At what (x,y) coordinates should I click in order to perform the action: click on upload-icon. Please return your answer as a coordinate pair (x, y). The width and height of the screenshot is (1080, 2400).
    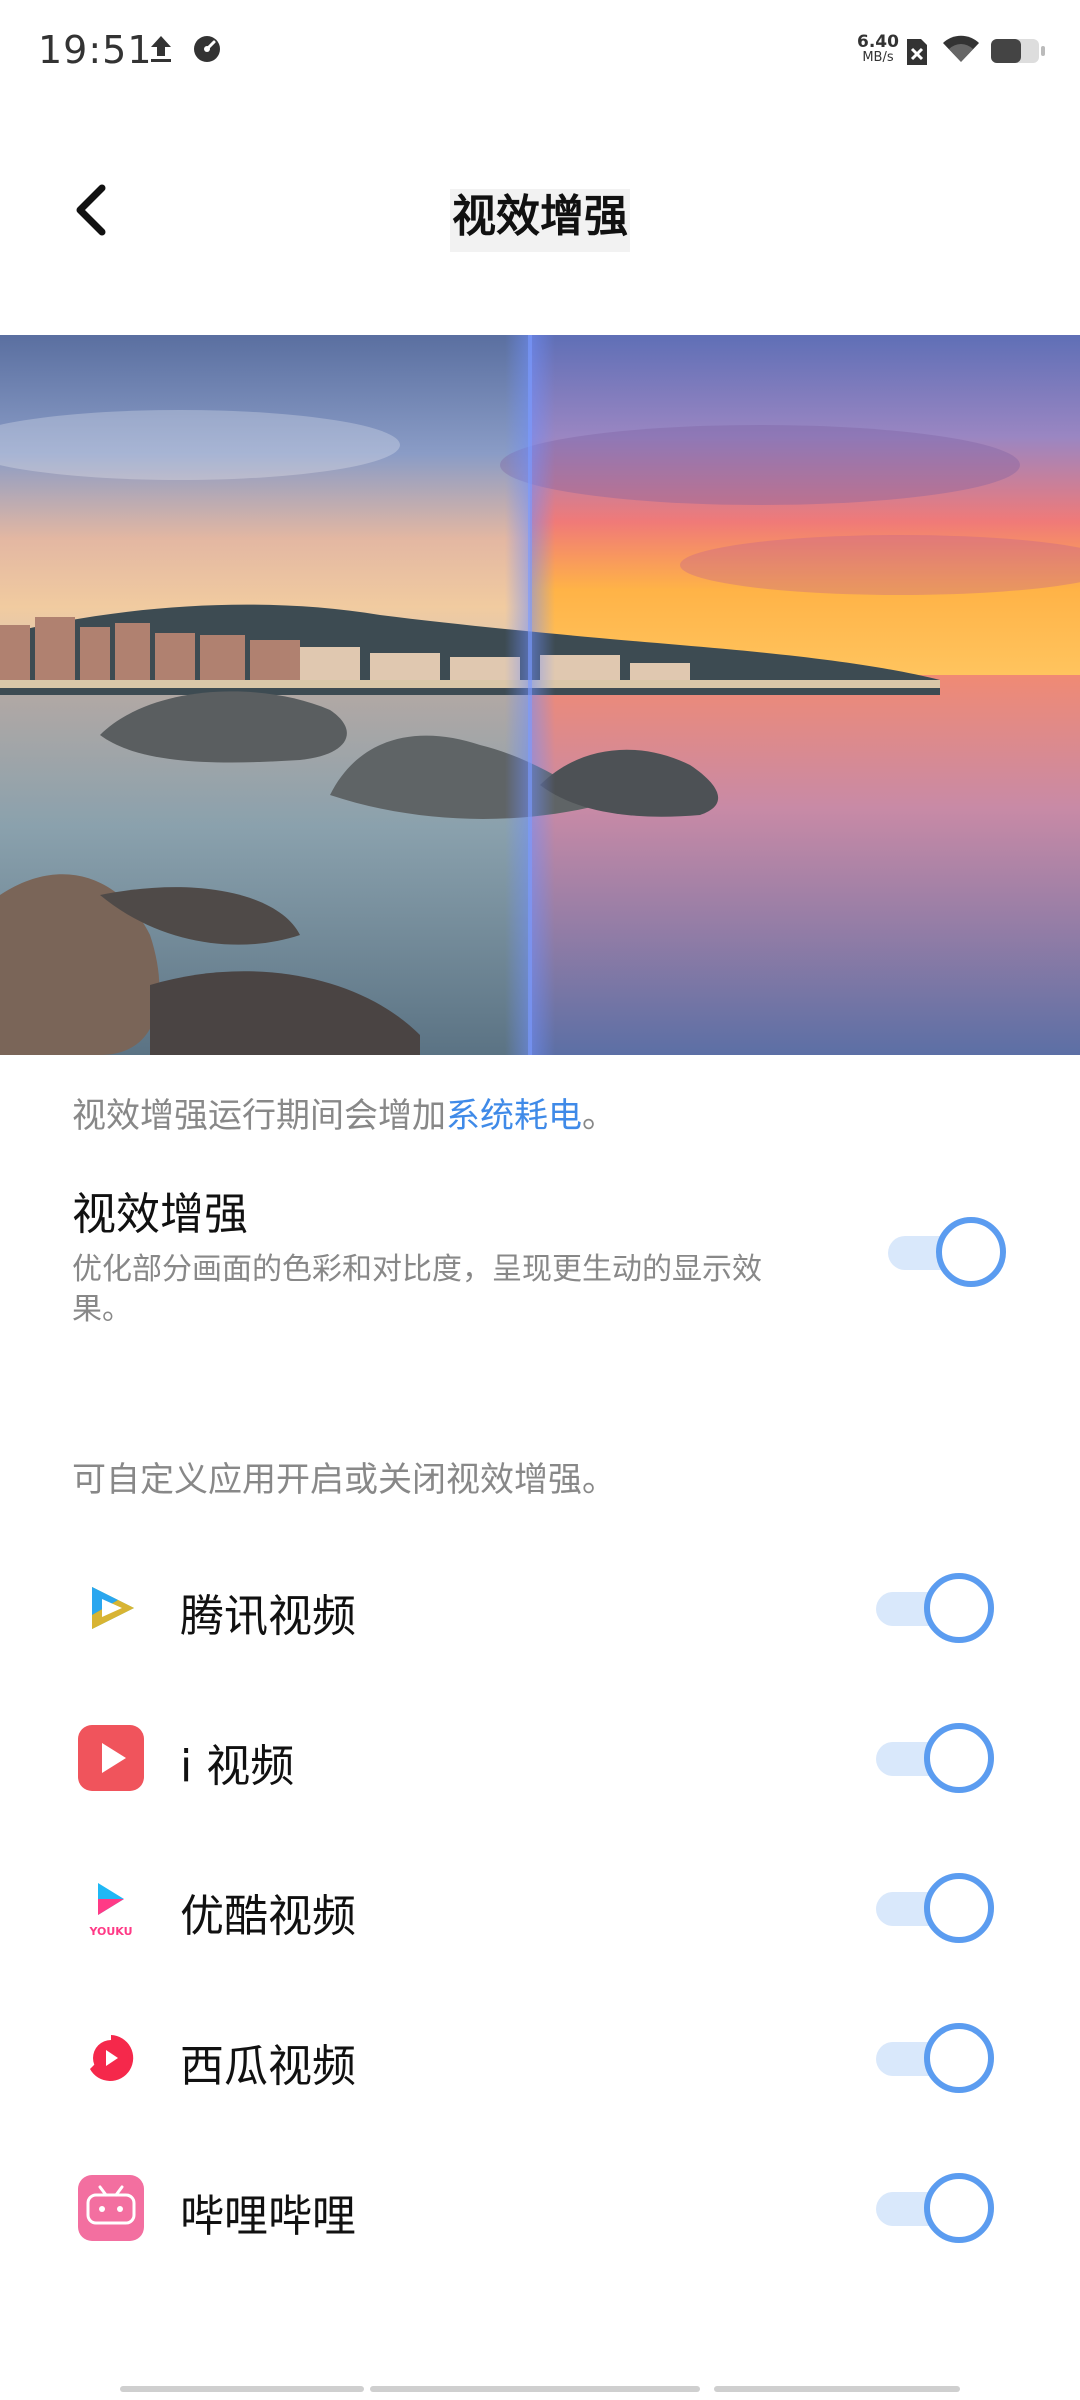
    Looking at the image, I should click on (161, 49).